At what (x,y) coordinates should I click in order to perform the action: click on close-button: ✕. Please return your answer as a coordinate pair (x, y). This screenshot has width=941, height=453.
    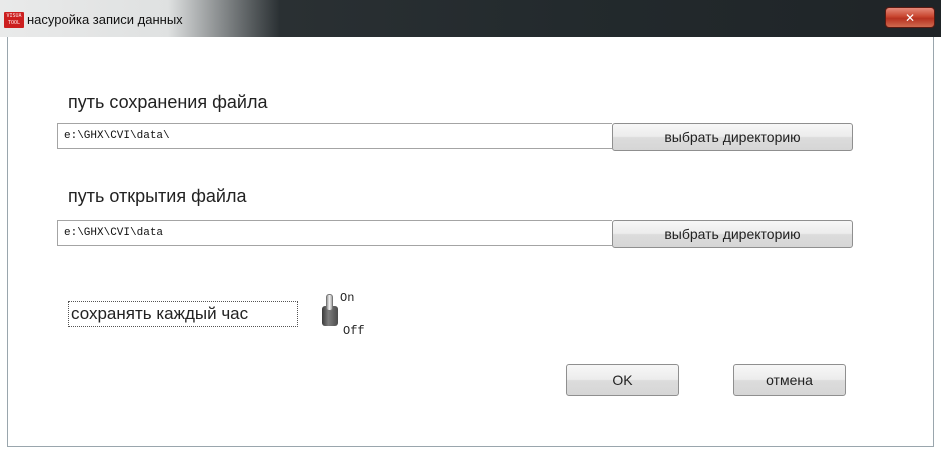
    Looking at the image, I should click on (910, 17).